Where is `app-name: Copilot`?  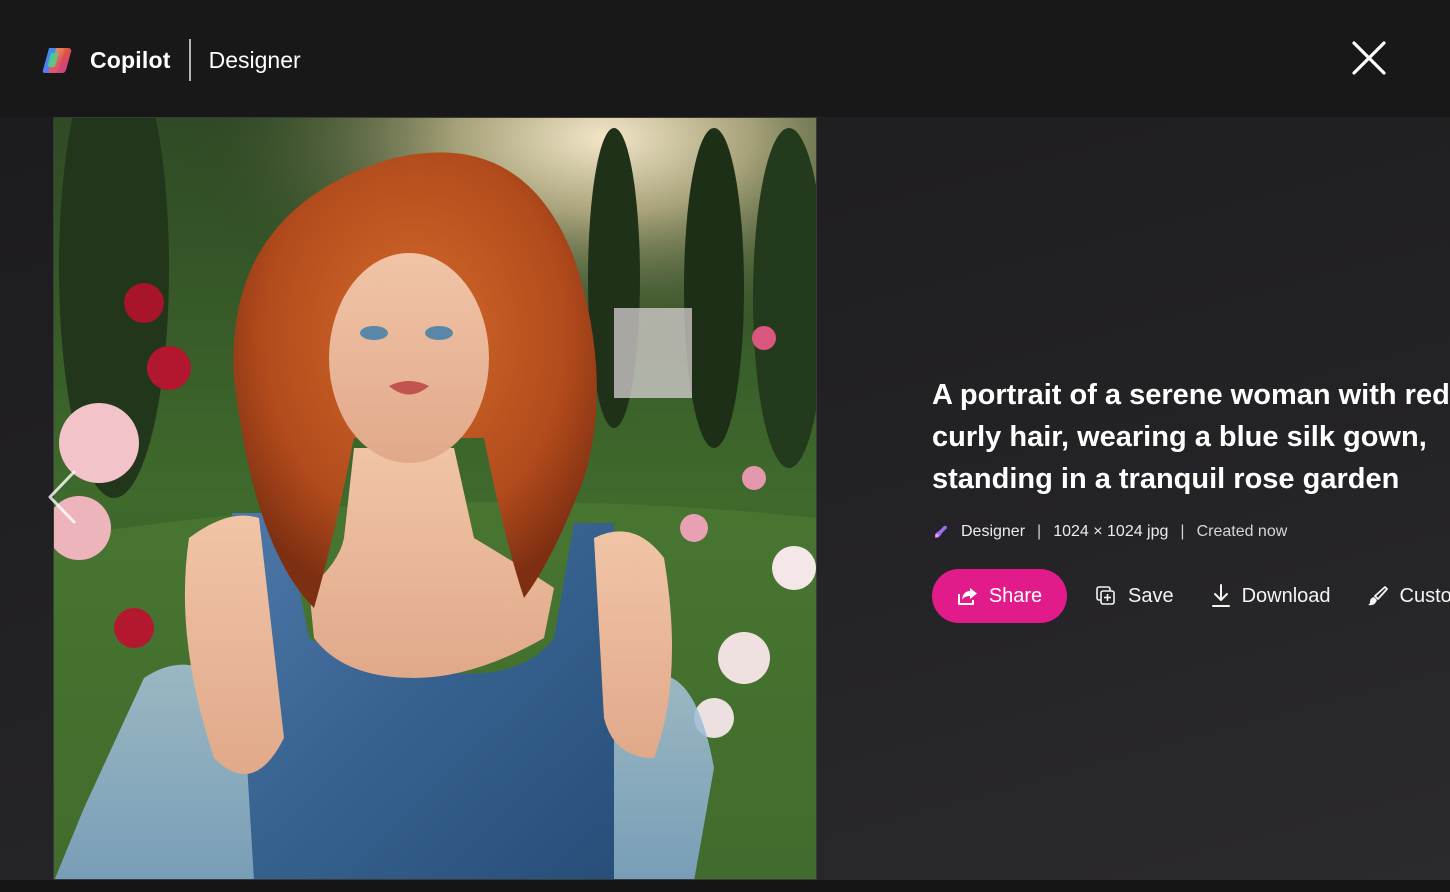 app-name: Copilot is located at coordinates (130, 59).